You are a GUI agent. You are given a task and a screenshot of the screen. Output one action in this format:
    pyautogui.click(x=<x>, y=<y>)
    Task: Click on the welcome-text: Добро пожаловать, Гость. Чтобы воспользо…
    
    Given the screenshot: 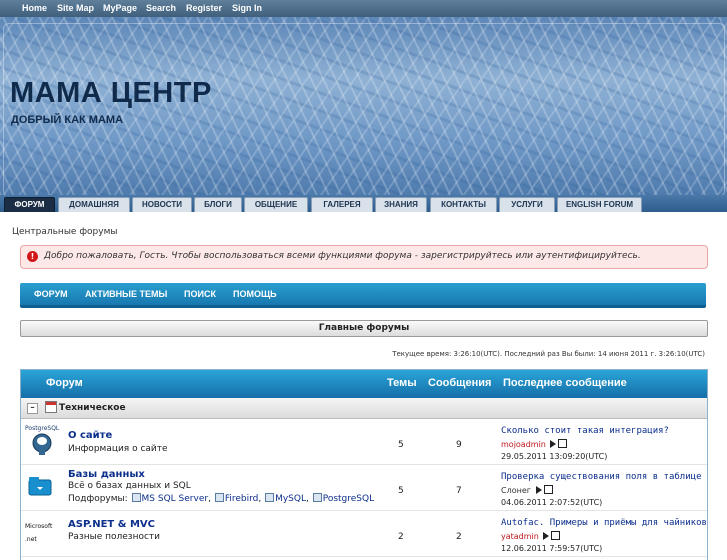 What is the action you would take?
    pyautogui.click(x=342, y=256)
    